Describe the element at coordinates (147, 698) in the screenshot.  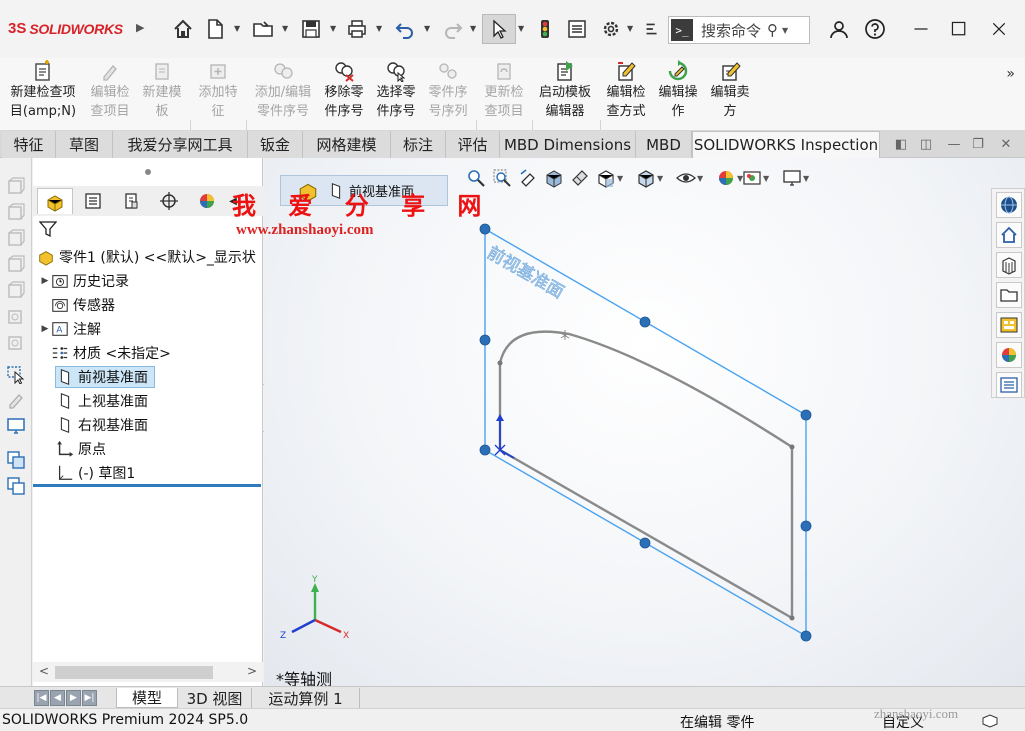
I see `tab-model: 模型` at that location.